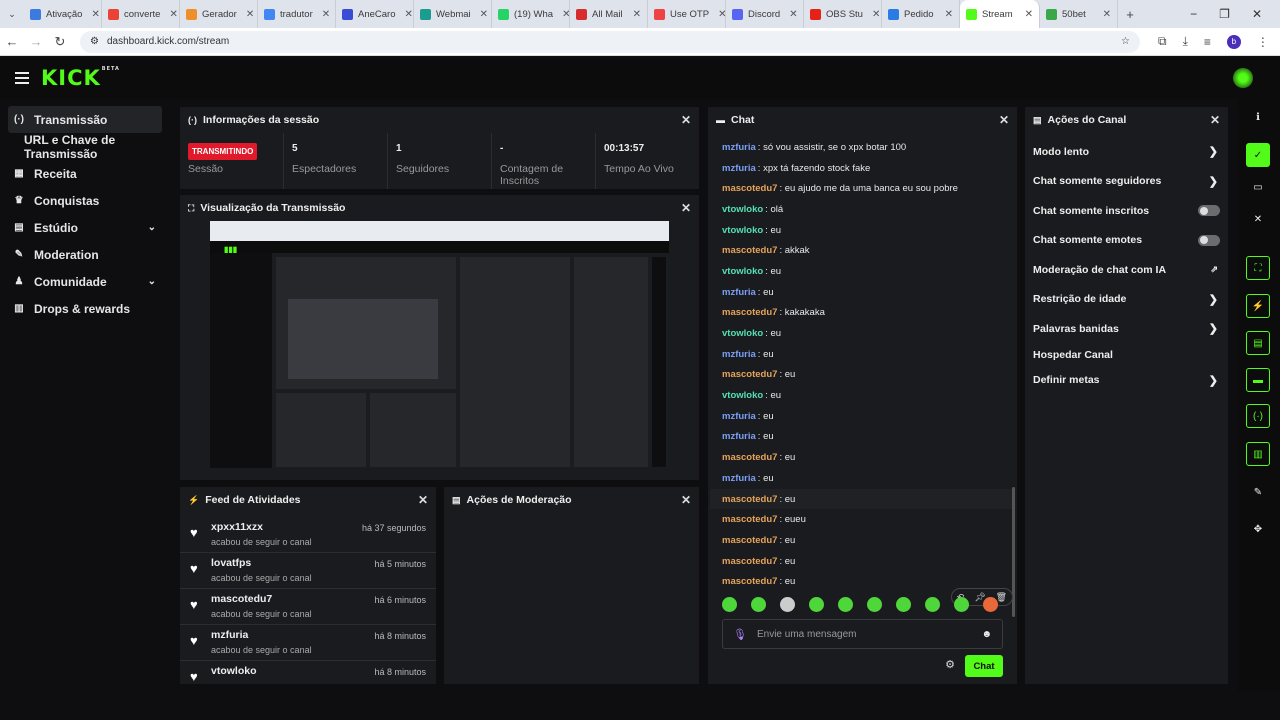 Image resolution: width=1280 pixels, height=720 pixels. What do you see at coordinates (1000, 14) in the screenshot?
I see `browser-tab: Stream ✕` at bounding box center [1000, 14].